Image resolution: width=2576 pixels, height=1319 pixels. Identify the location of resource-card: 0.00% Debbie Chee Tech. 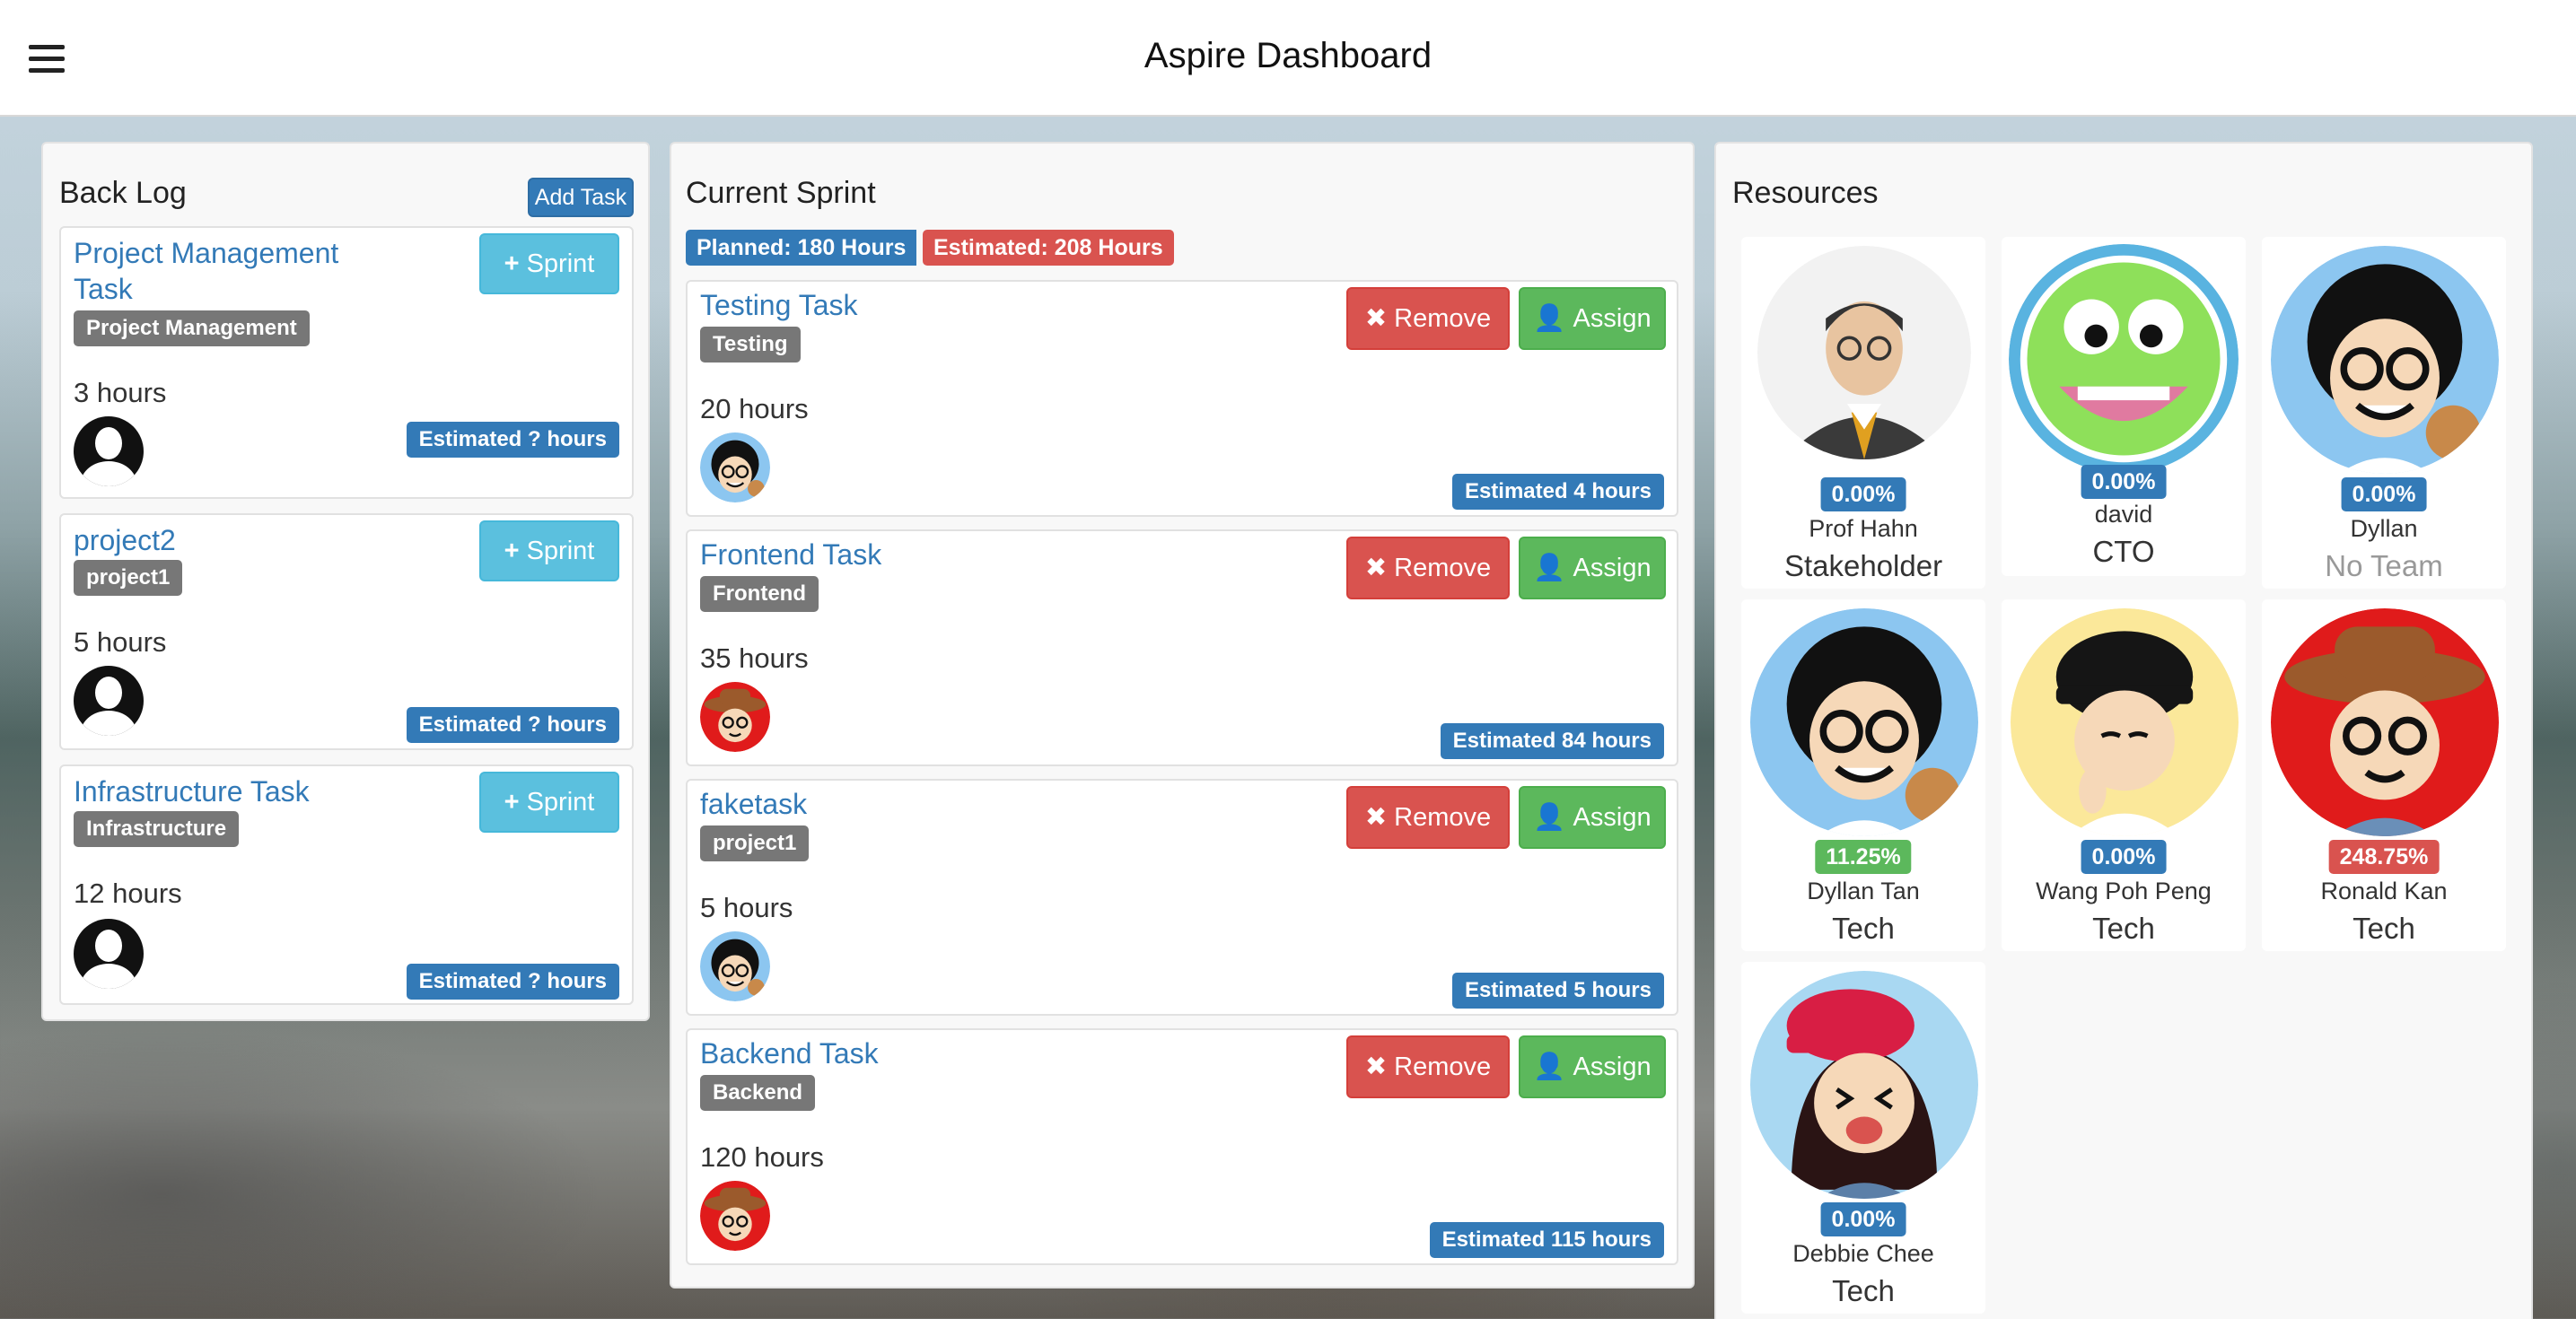
(1863, 1138).